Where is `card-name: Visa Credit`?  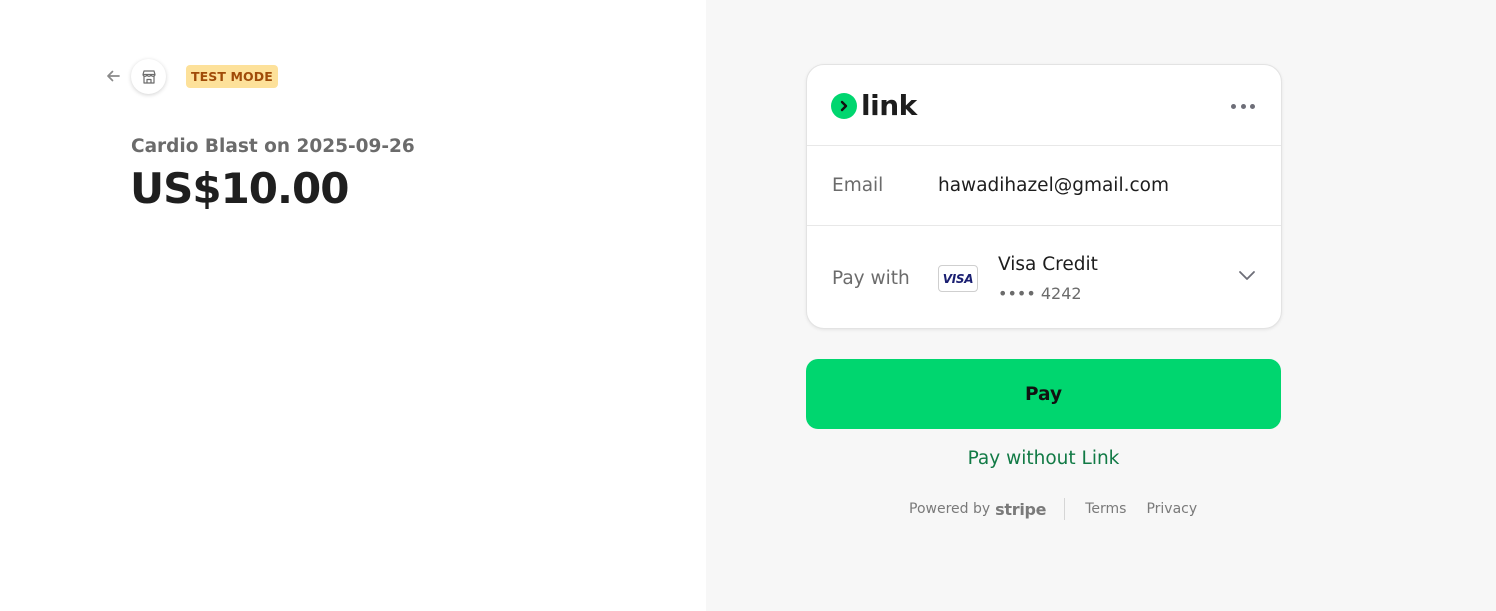
card-name: Visa Credit is located at coordinates (1048, 264).